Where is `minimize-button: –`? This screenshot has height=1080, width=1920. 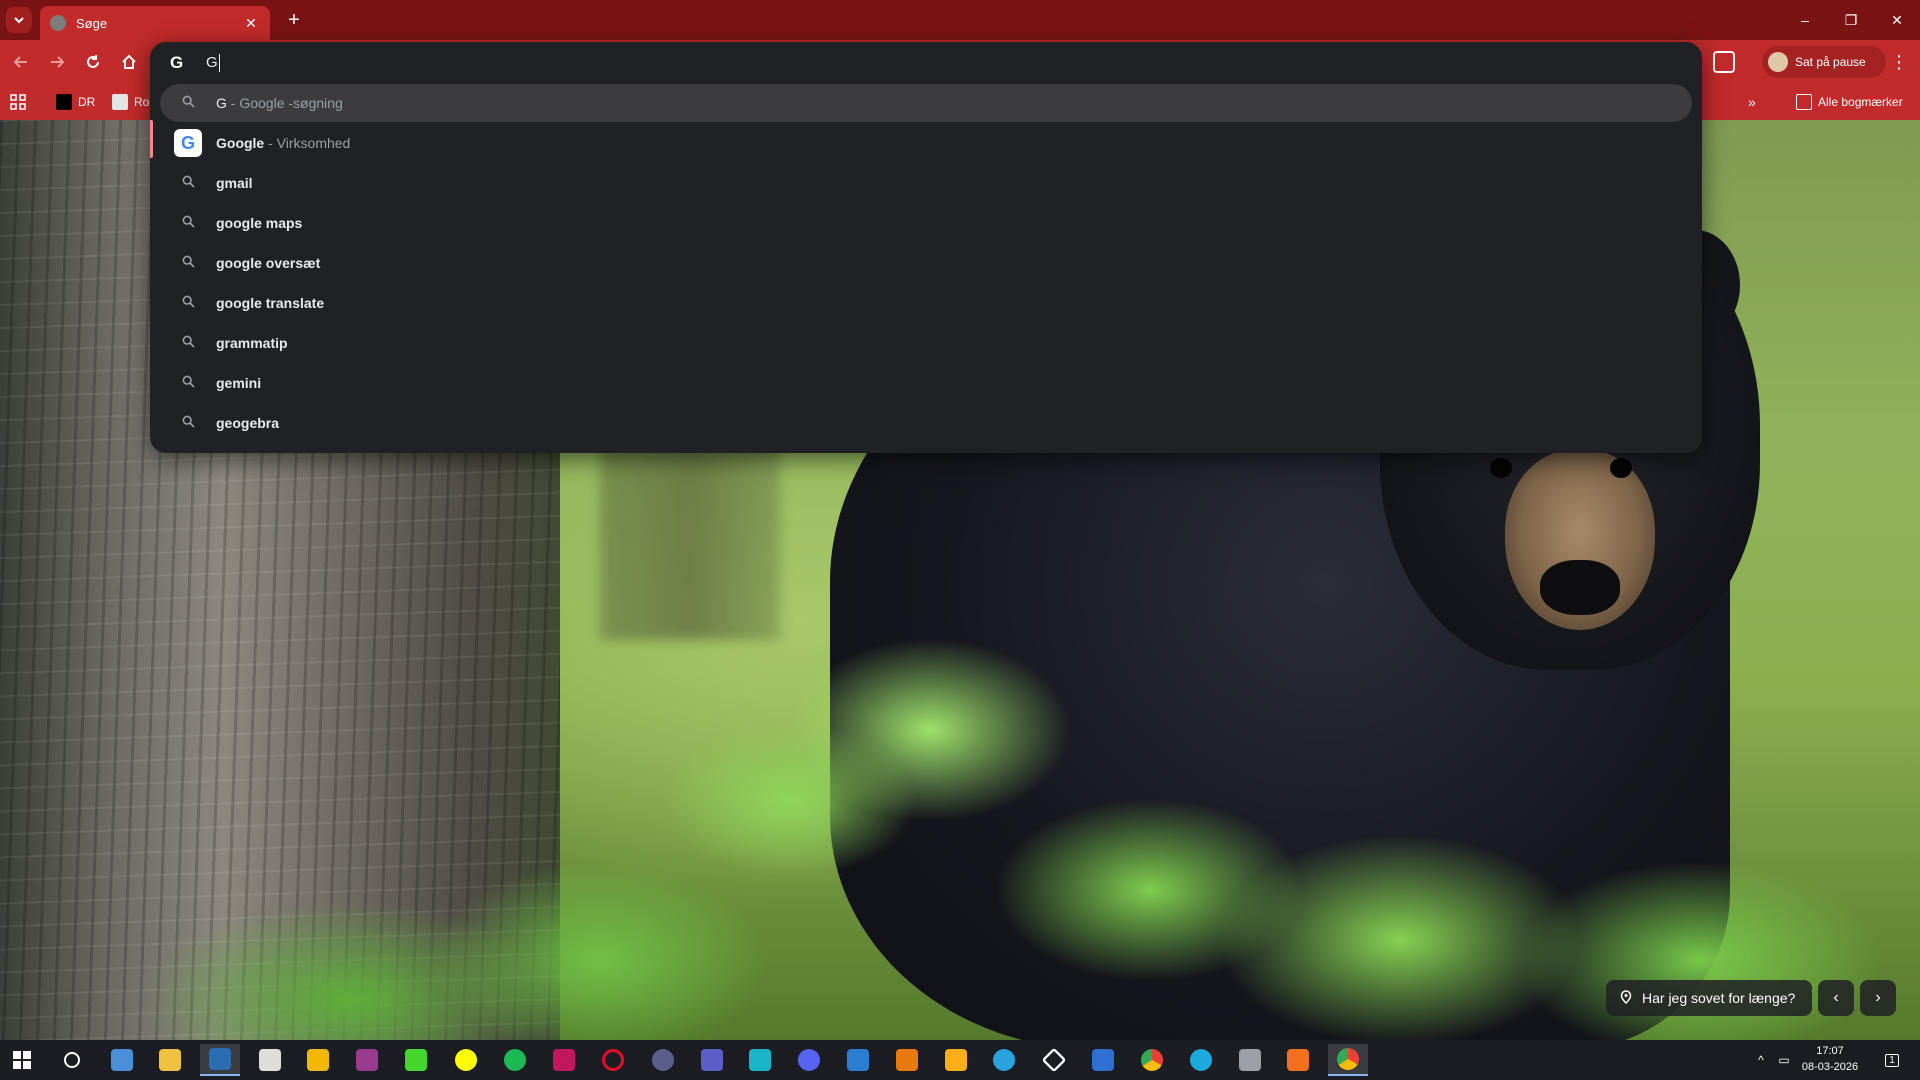
minimize-button: – is located at coordinates (1805, 20).